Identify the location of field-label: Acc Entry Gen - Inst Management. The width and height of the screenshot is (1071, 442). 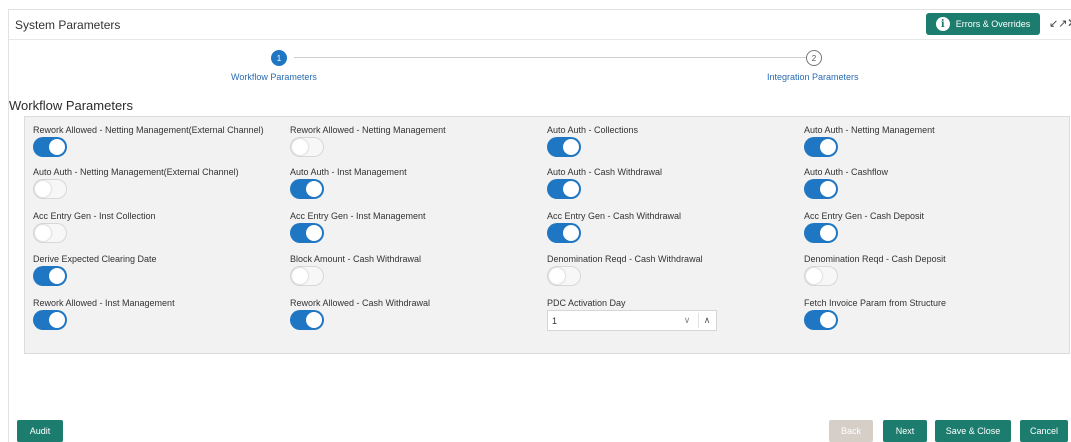
(358, 216).